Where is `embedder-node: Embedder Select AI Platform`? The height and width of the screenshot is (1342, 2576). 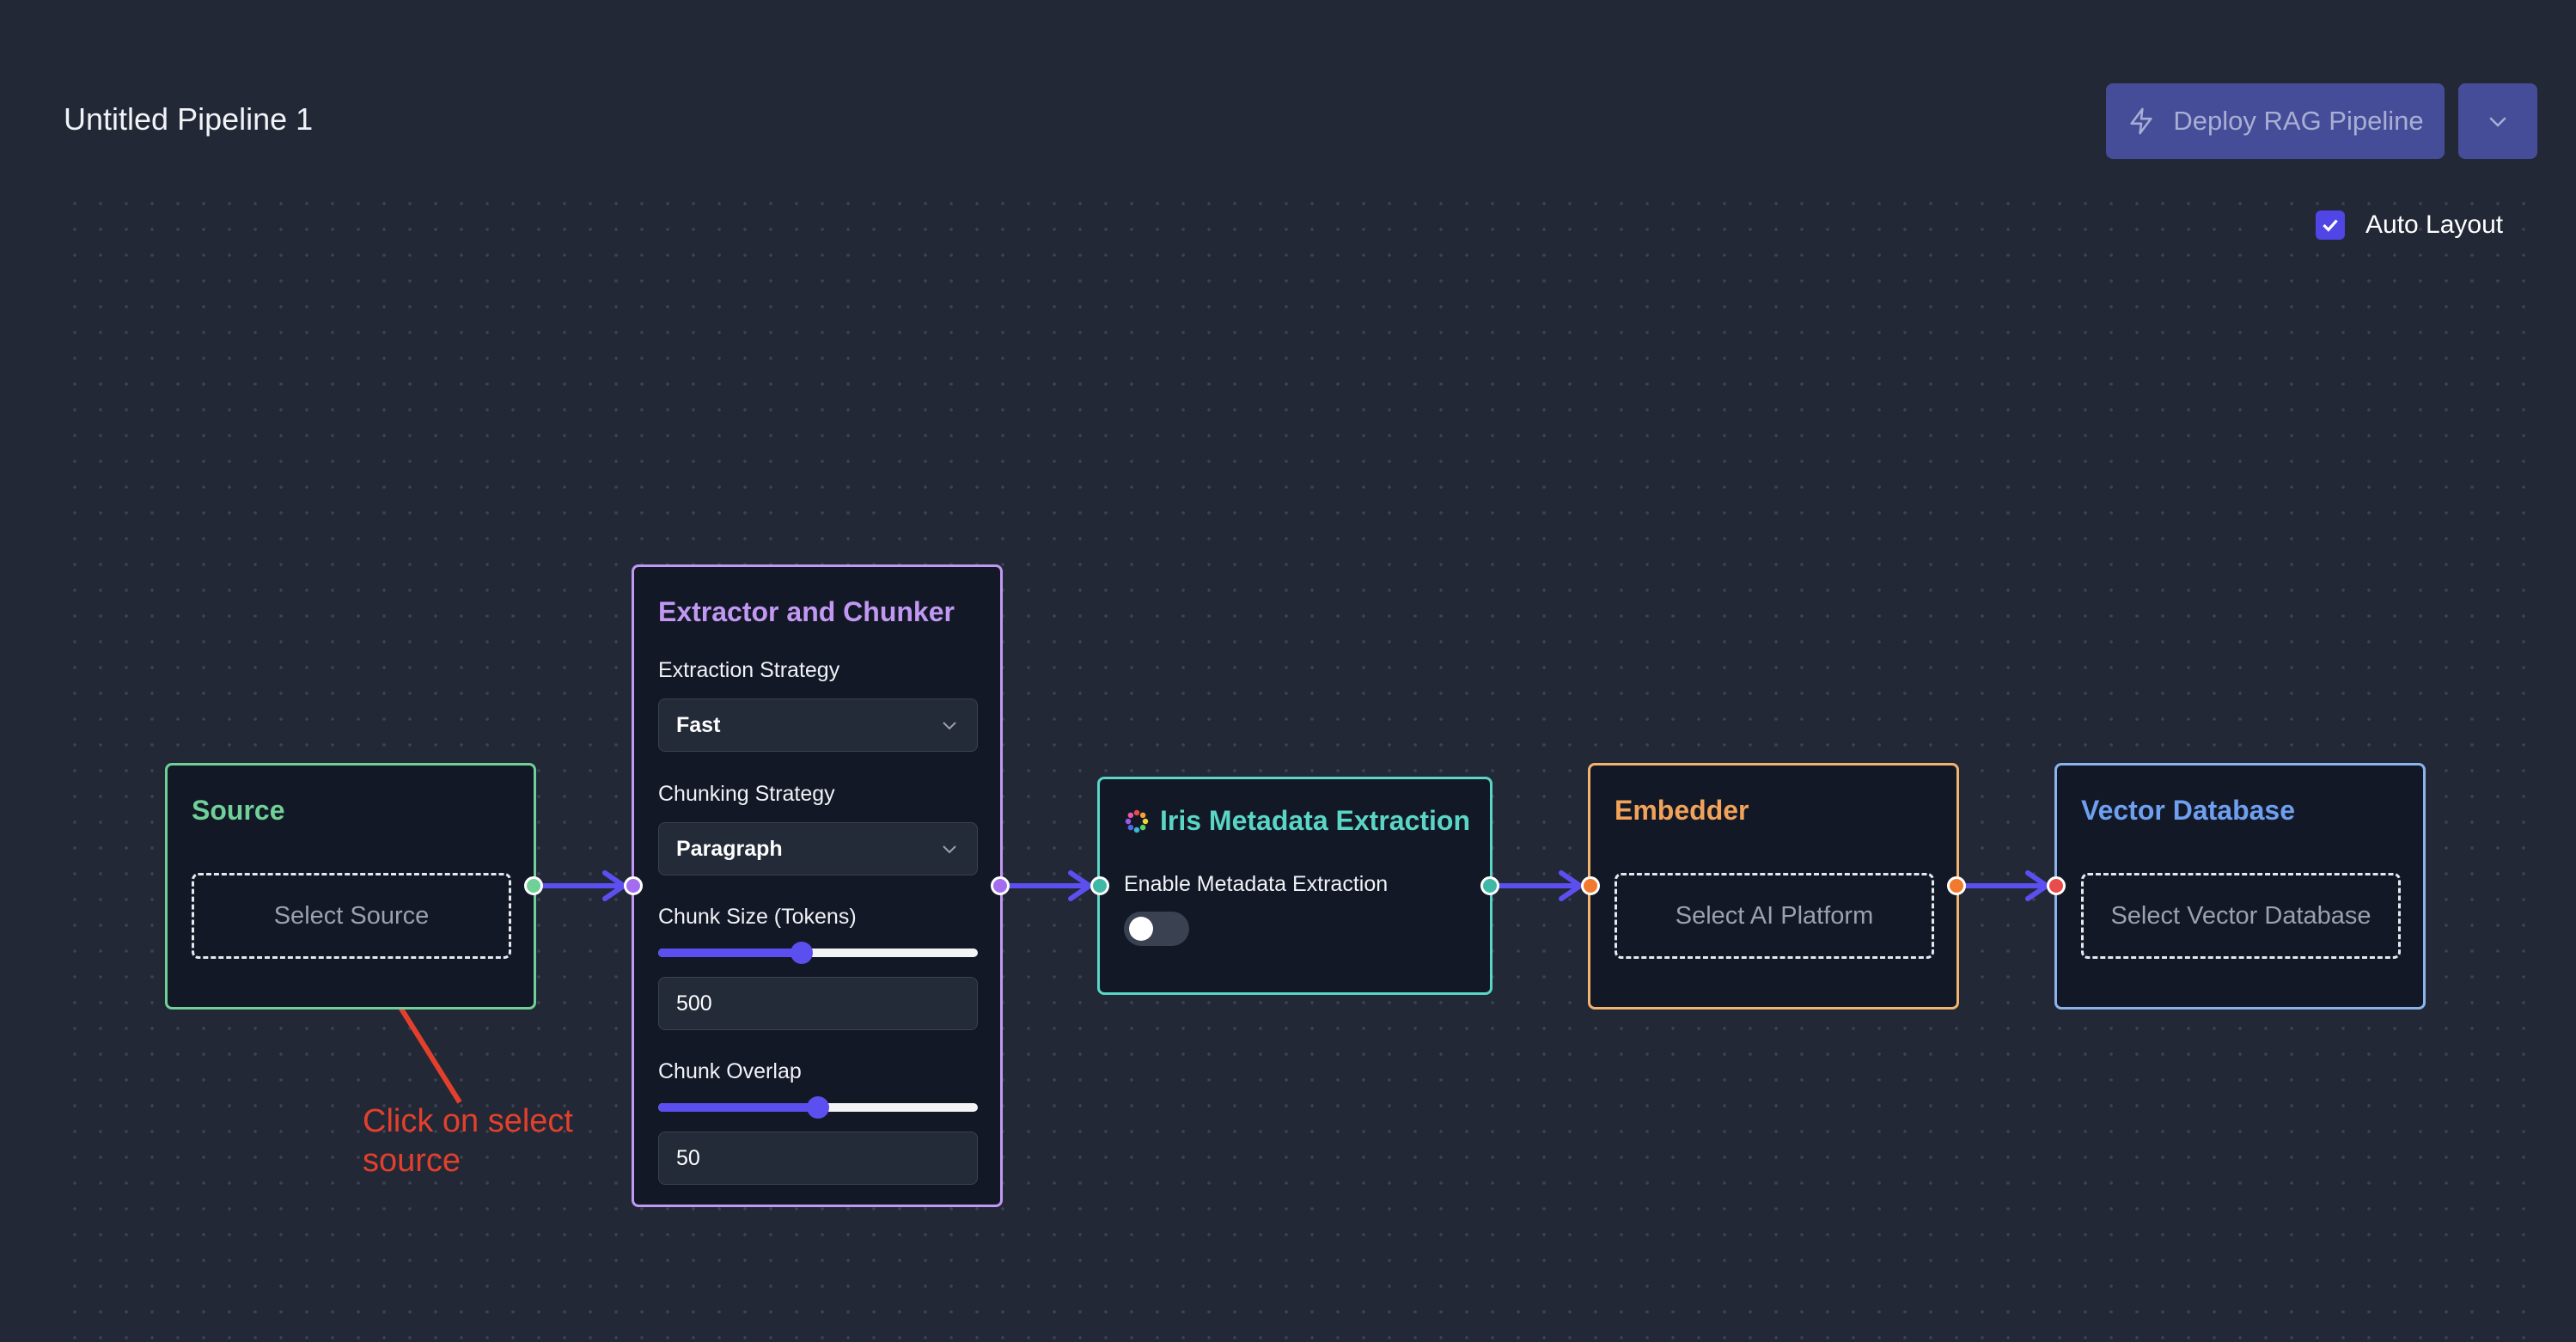
embedder-node: Embedder Select AI Platform is located at coordinates (1773, 886).